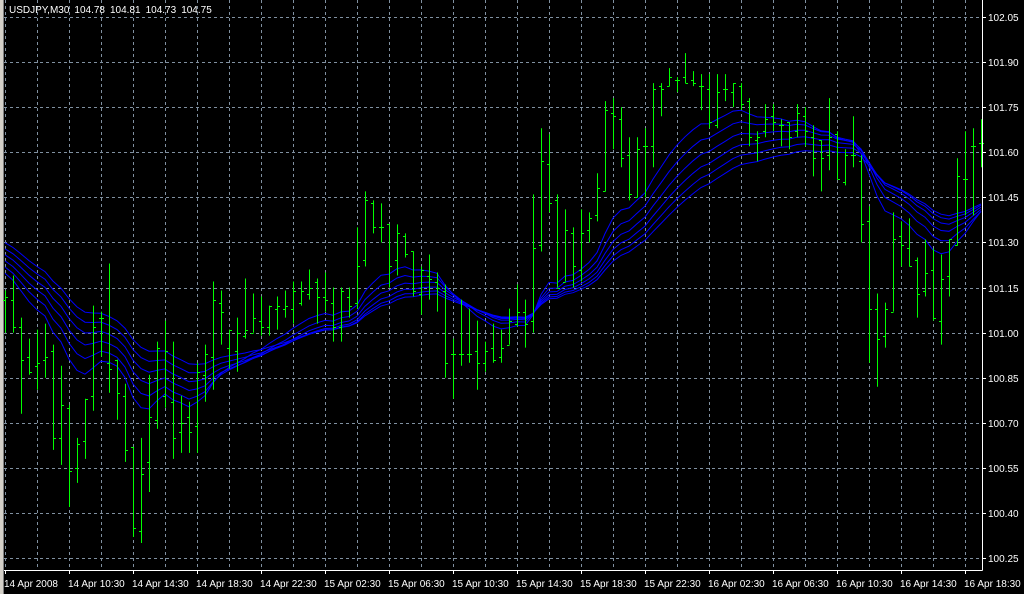  Describe the element at coordinates (1003, 379) in the screenshot. I see `price-label: 100.85` at that location.